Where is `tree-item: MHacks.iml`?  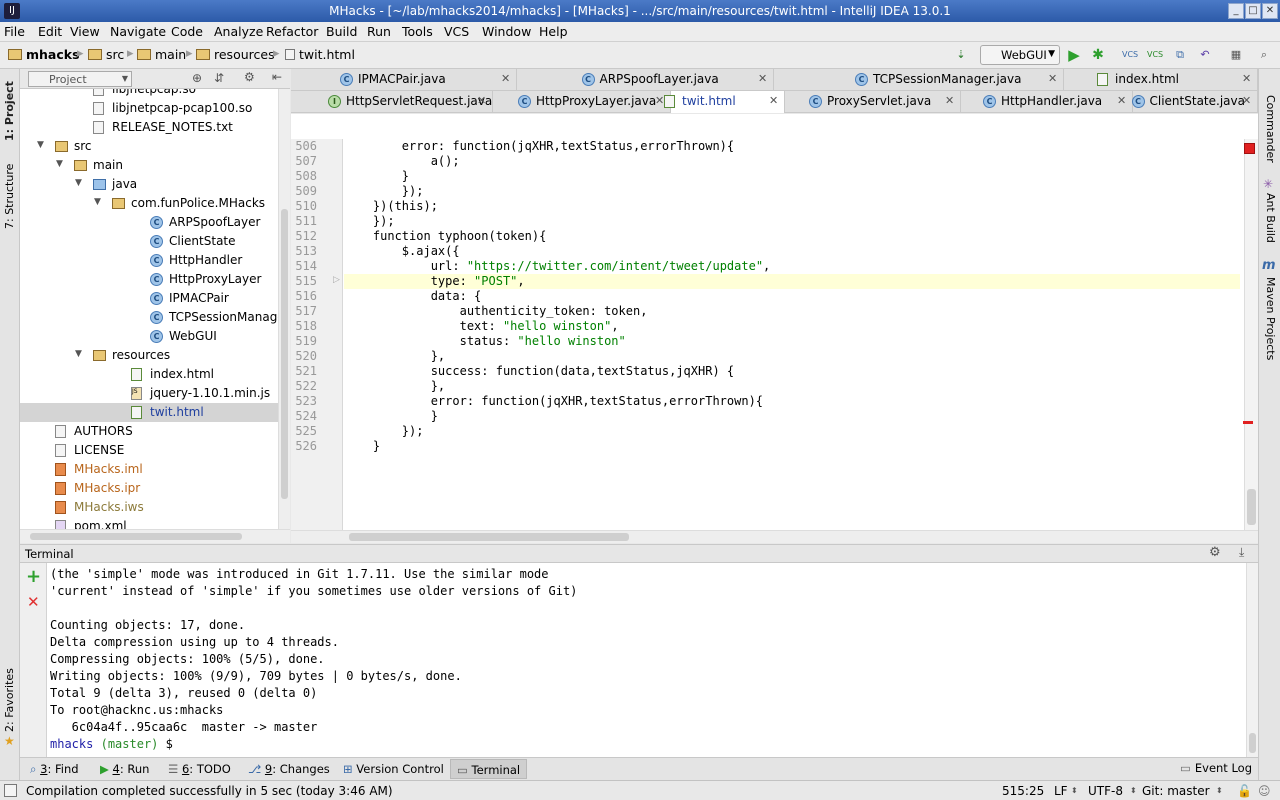 tree-item: MHacks.iml is located at coordinates (149, 469).